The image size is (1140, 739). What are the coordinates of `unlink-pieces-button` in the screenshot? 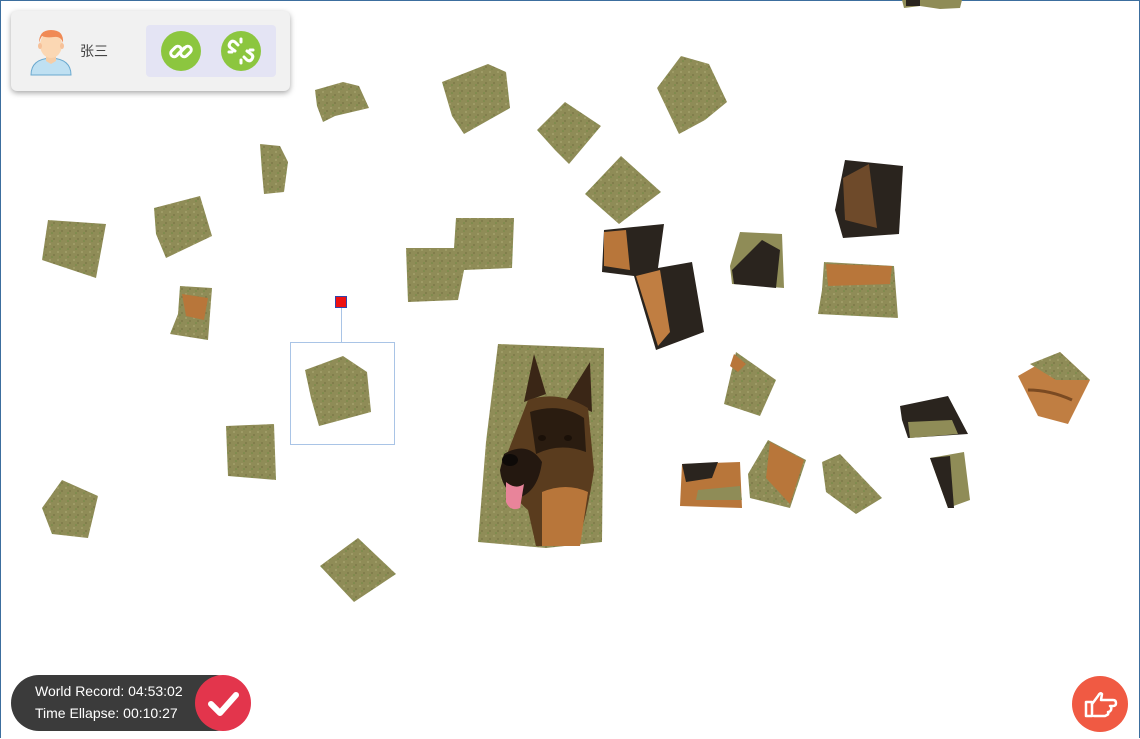 It's located at (241, 51).